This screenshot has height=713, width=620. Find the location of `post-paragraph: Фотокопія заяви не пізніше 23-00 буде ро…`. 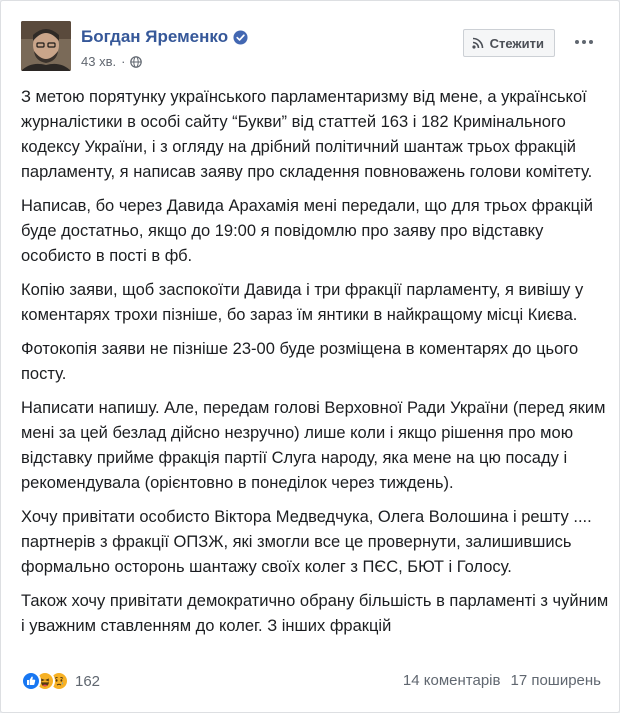

post-paragraph: Фотокопія заяви не пізніше 23-00 буде ро… is located at coordinates (300, 361).